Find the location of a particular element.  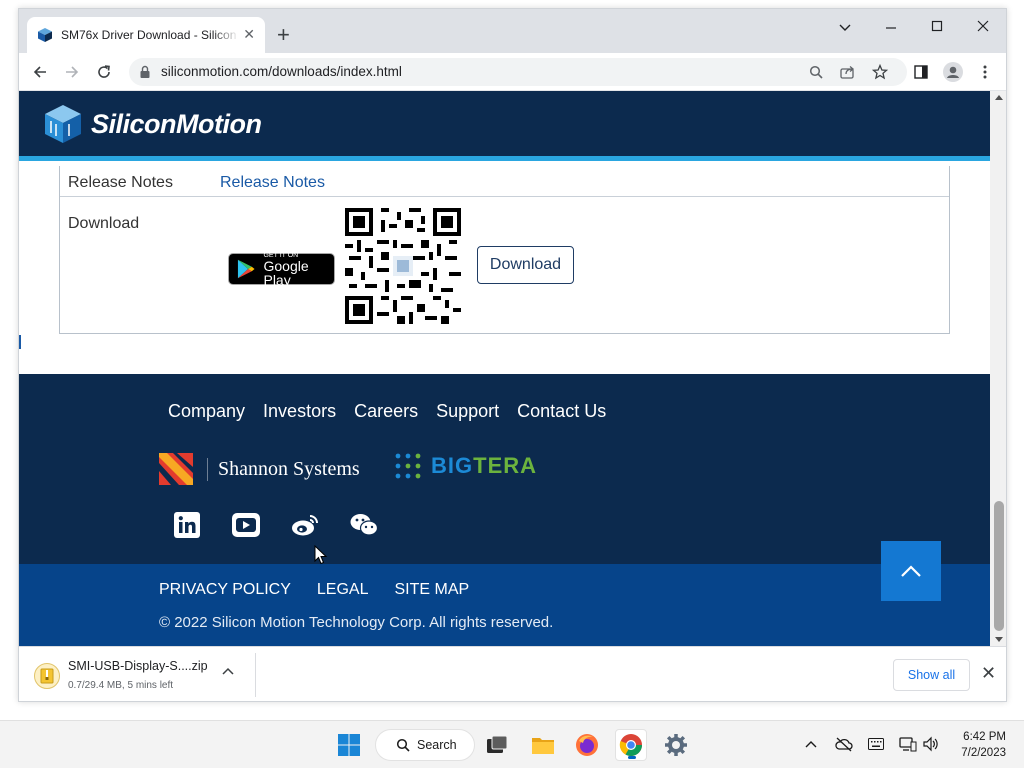

youtube-icon is located at coordinates (246, 525).